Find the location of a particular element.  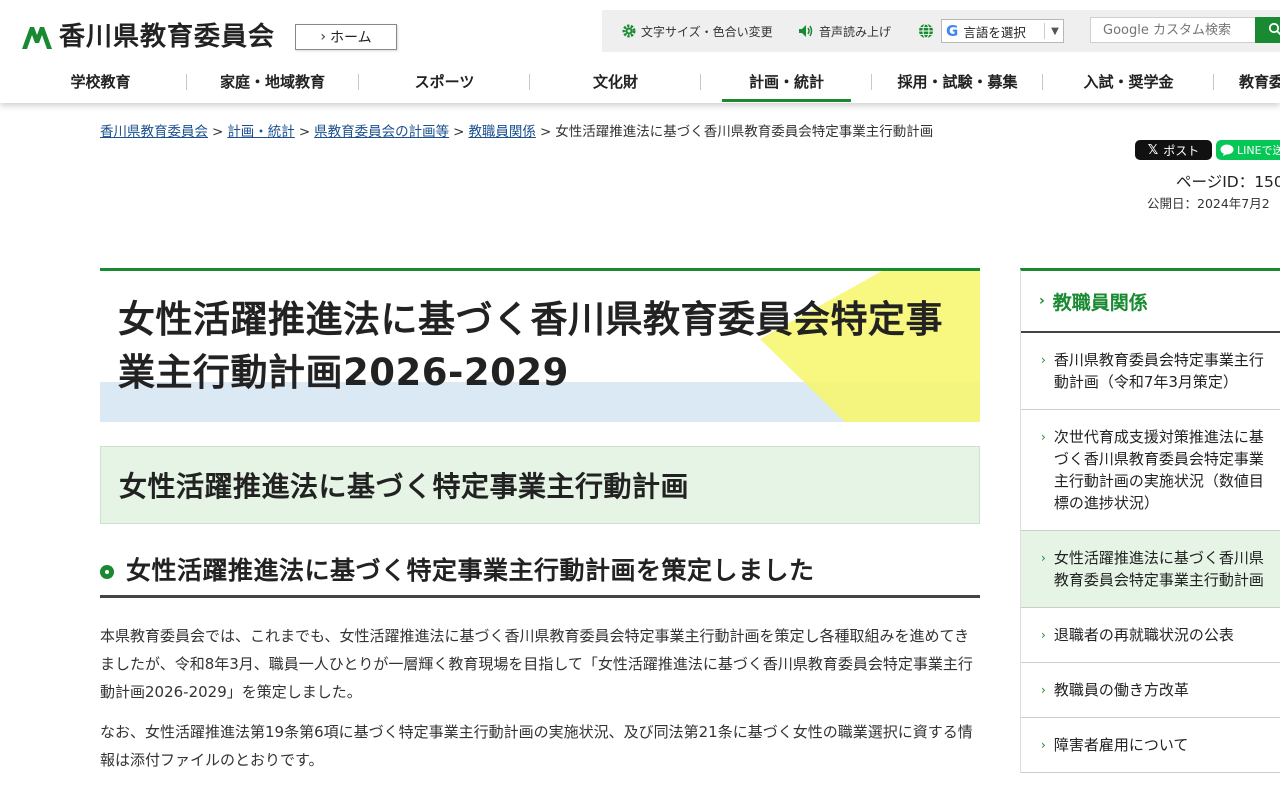

home-label: ホーム is located at coordinates (351, 38).